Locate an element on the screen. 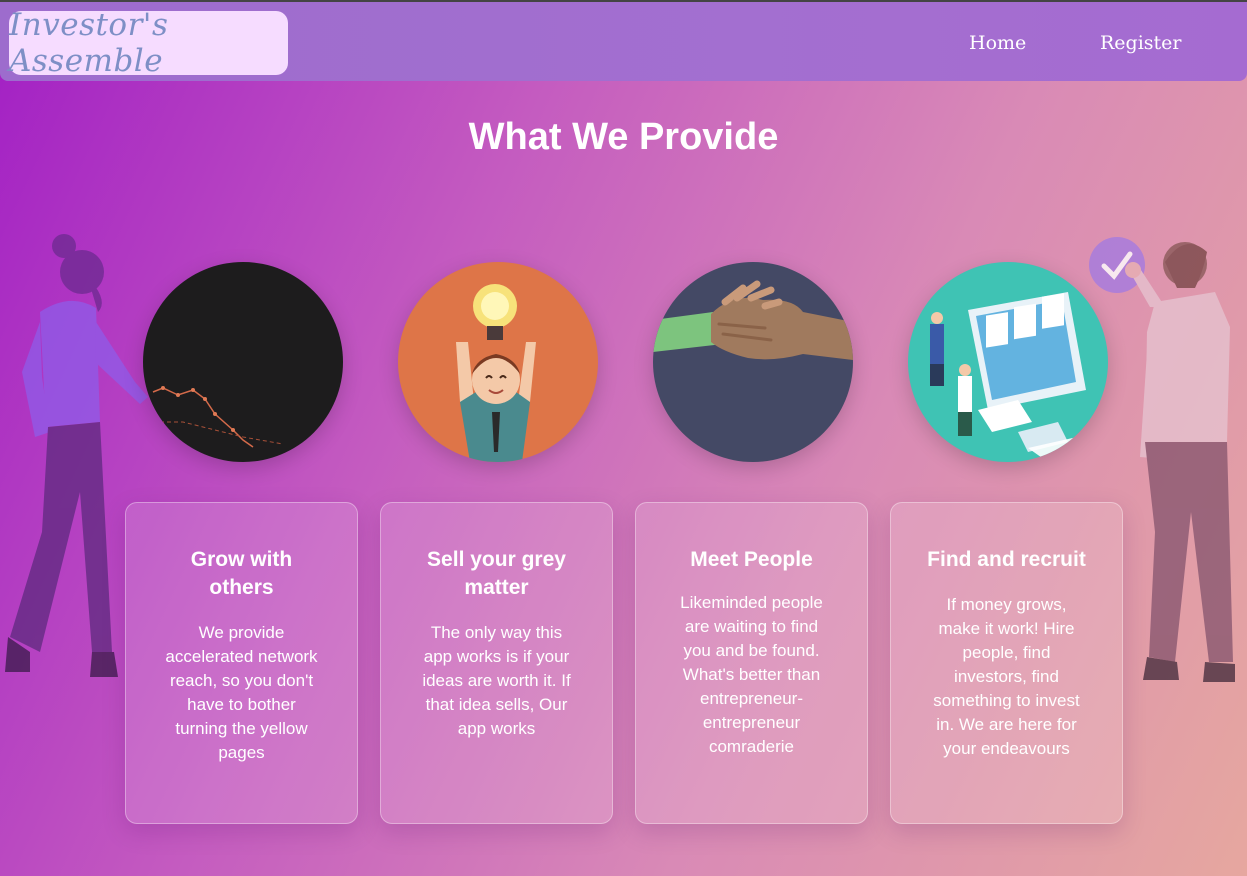 This screenshot has width=1247, height=876. section-title: What We Provide is located at coordinates (623, 137).